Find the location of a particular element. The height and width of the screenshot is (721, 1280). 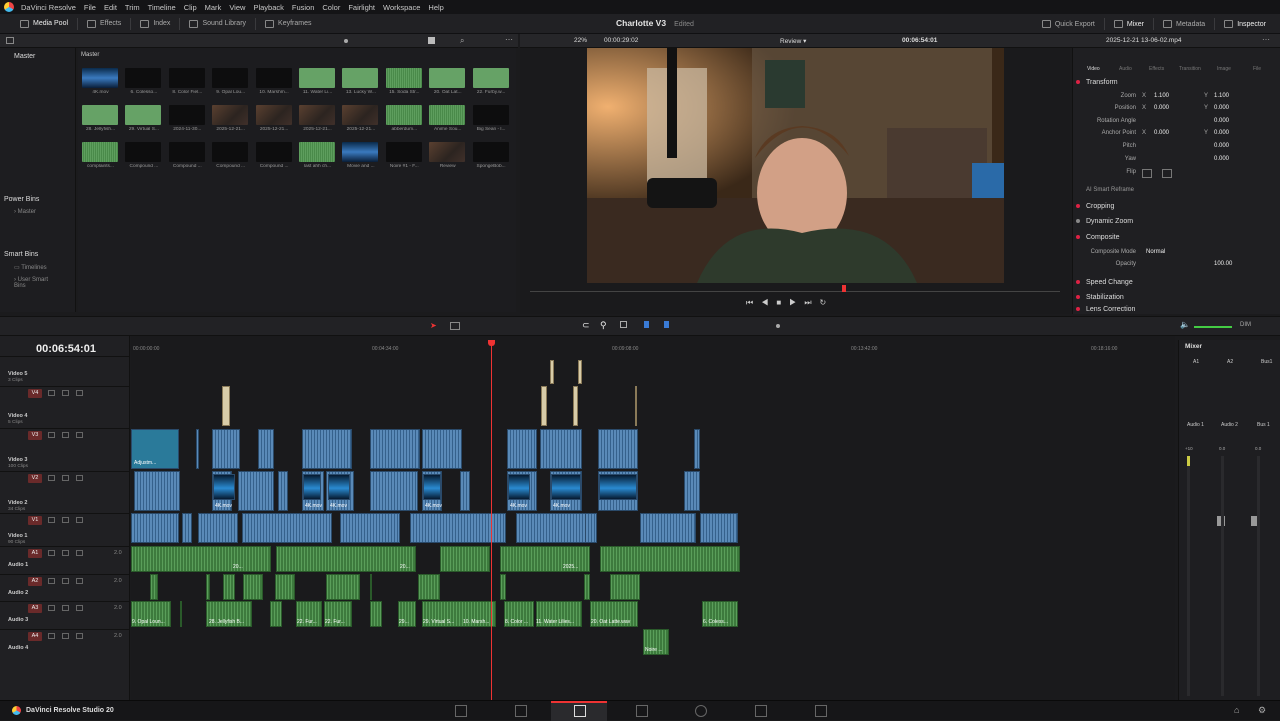

track-badge: A1 is located at coordinates (35, 553).